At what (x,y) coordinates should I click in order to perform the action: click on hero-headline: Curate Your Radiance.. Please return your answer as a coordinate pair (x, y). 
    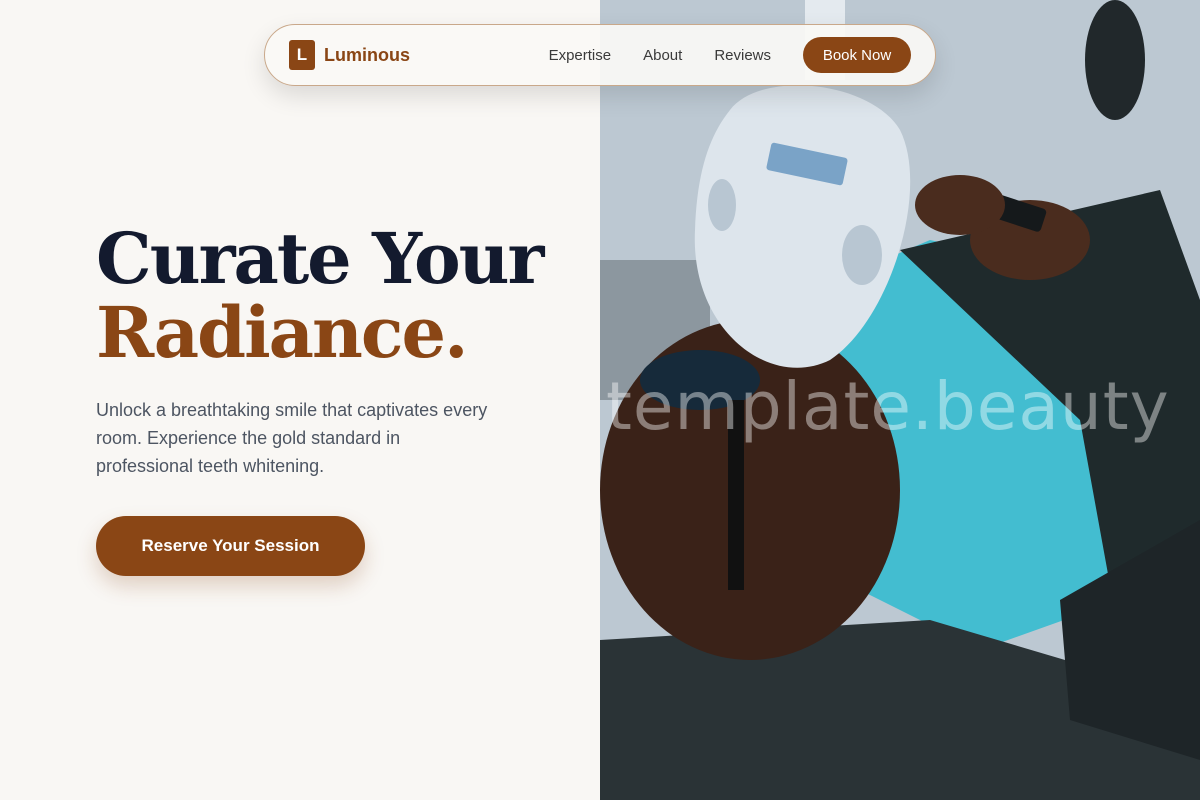
    Looking at the image, I should click on (336, 296).